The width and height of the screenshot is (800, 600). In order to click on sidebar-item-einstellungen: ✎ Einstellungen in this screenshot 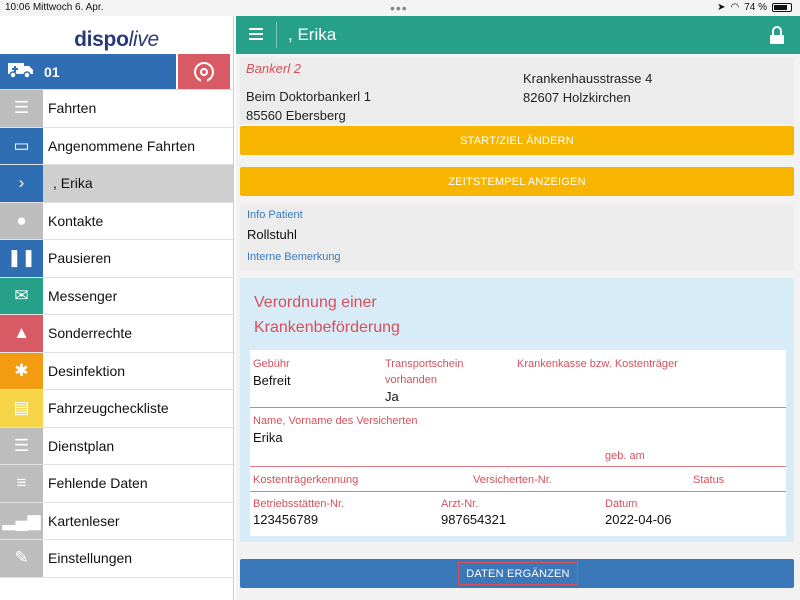, I will do `click(116, 559)`.